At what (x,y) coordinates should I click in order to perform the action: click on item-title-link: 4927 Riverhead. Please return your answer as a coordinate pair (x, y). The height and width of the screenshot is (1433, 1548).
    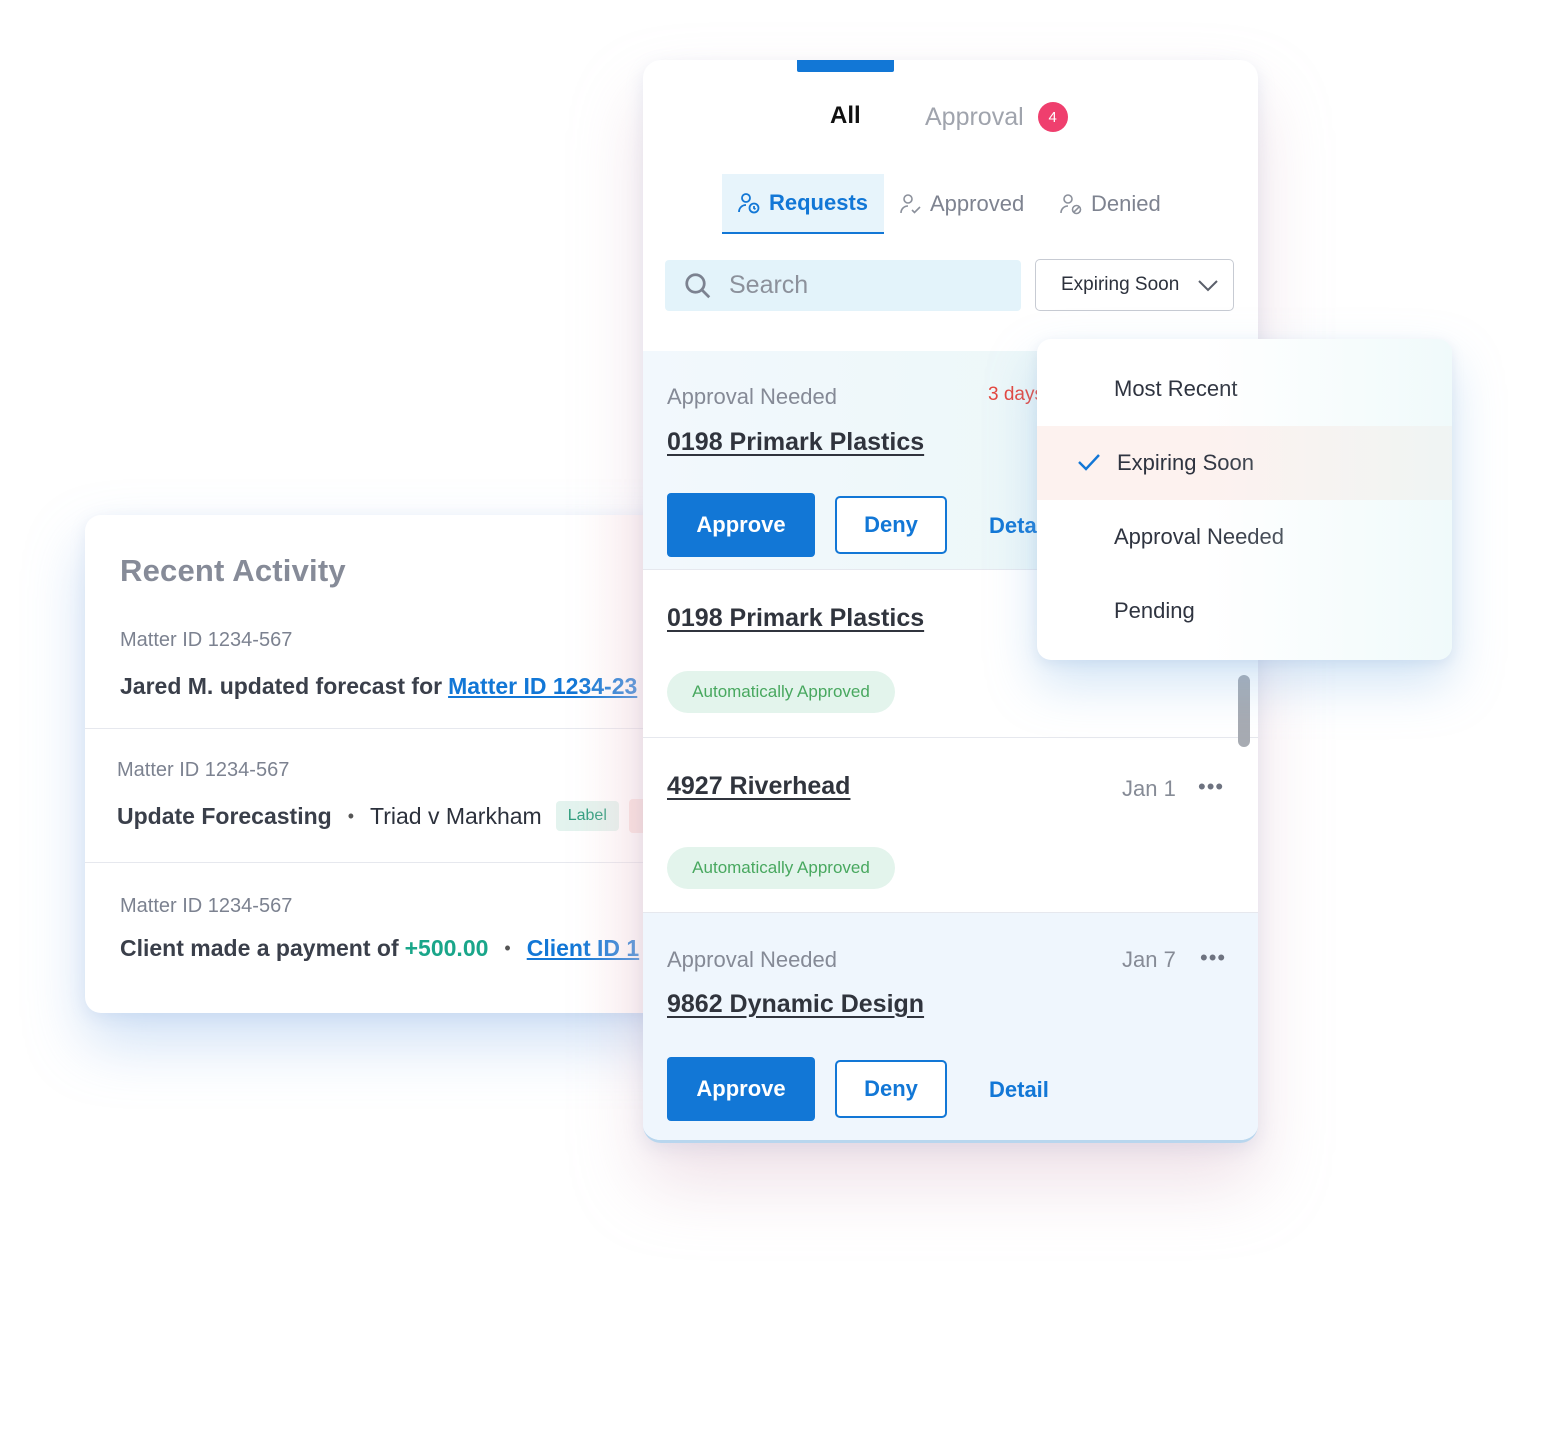
    Looking at the image, I should click on (758, 786).